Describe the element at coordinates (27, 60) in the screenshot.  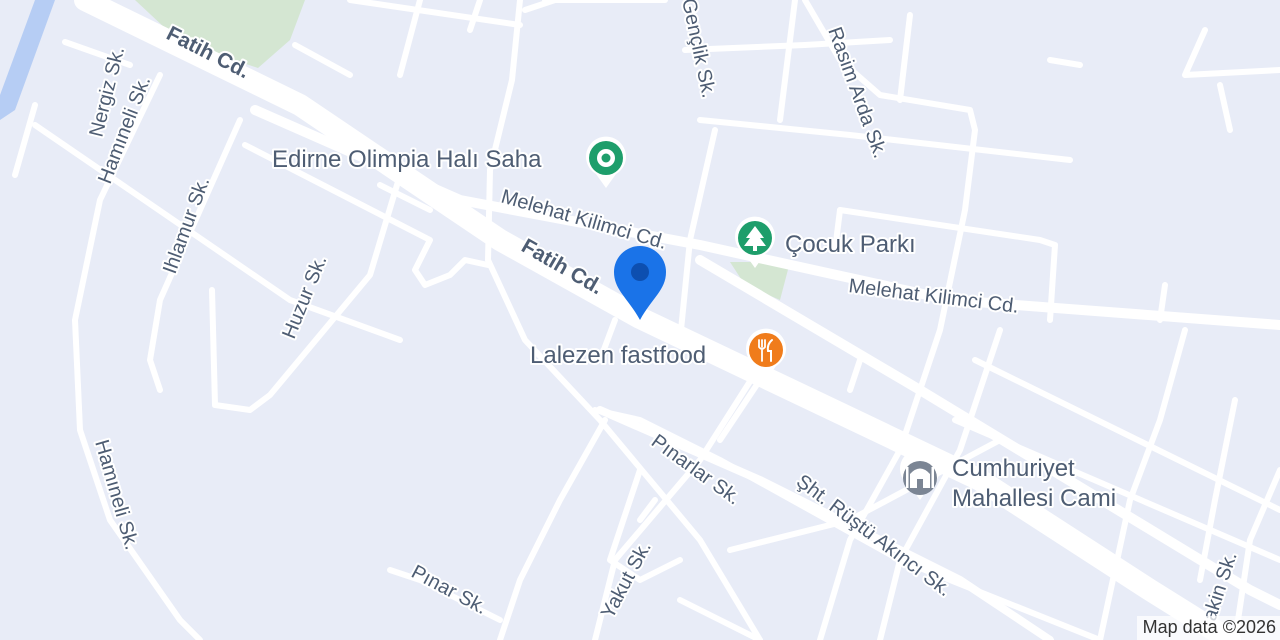
I see `water-canal` at that location.